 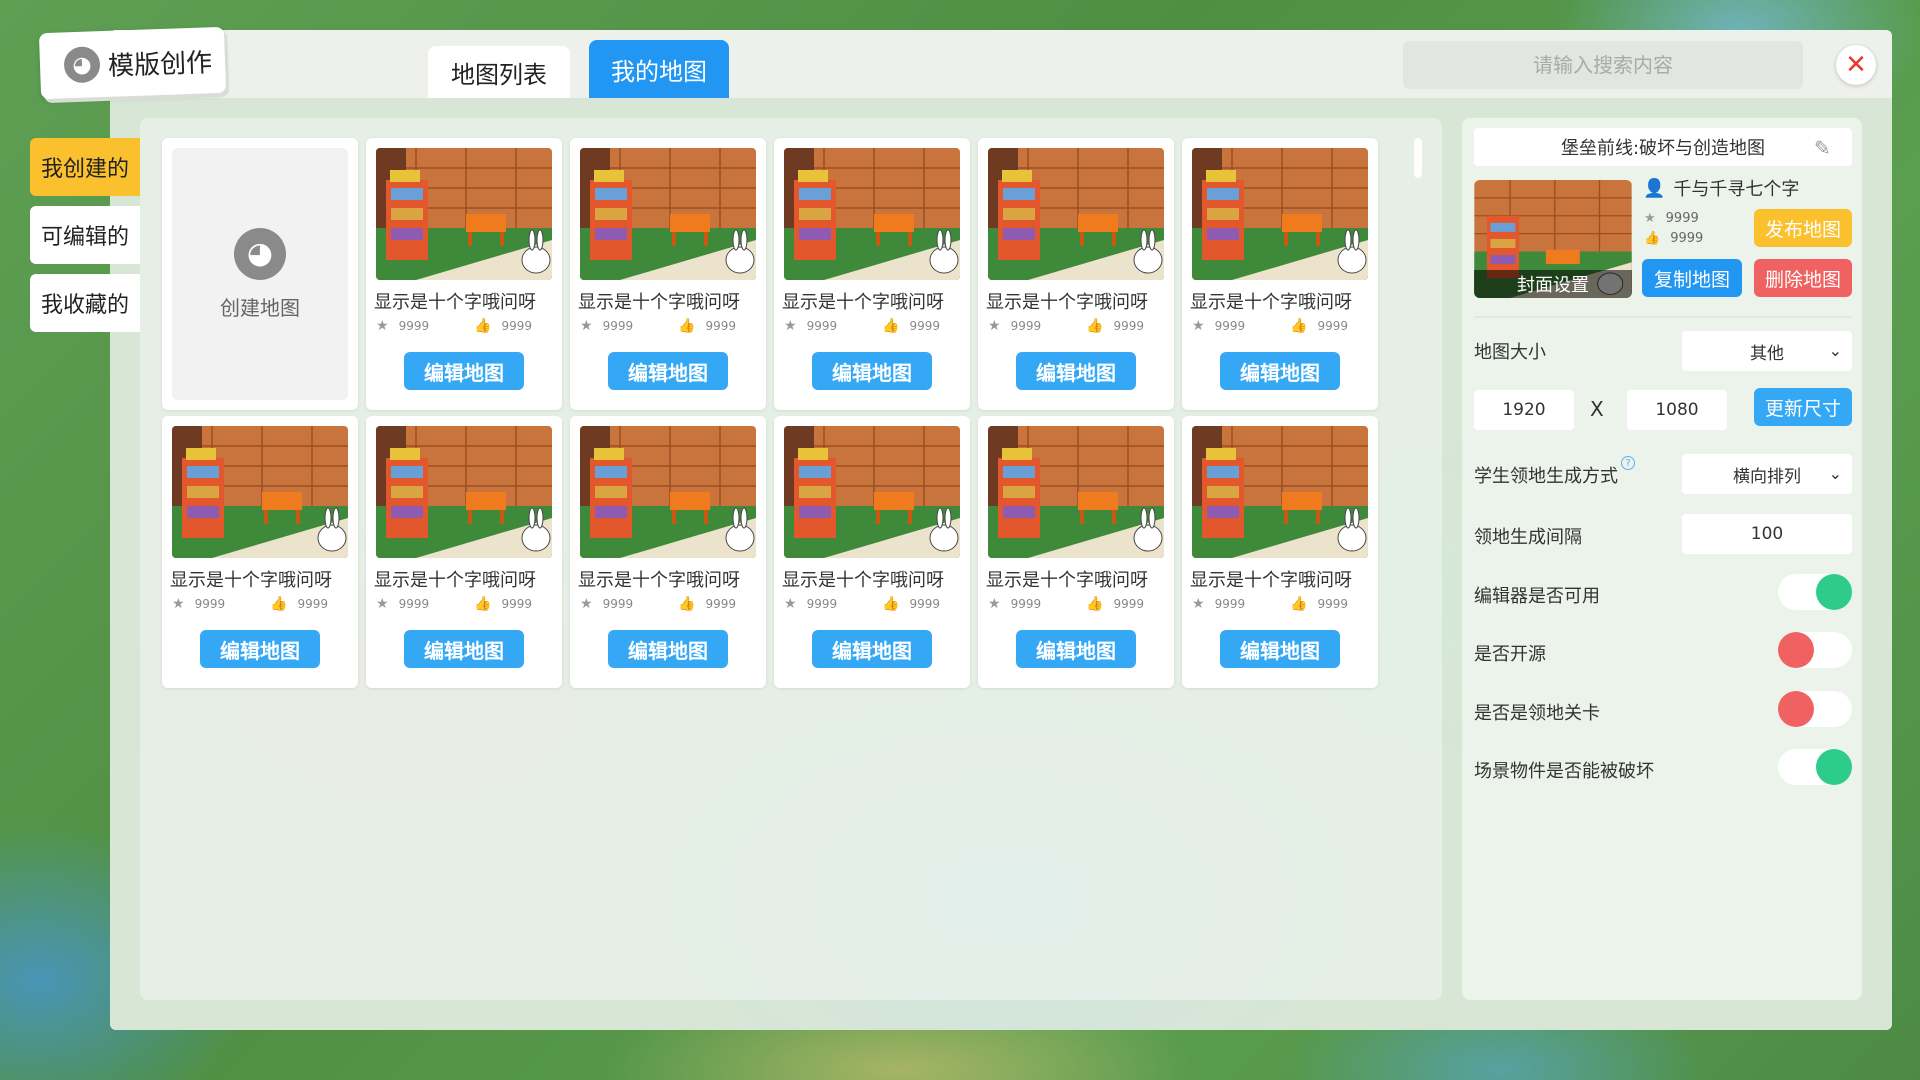 I want to click on map-size-value: 其他, so click(x=1767, y=353).